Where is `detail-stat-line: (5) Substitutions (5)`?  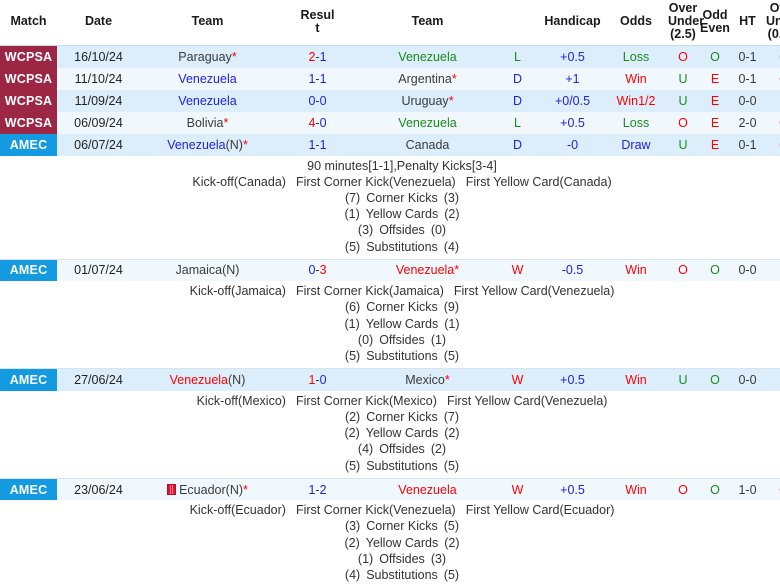
detail-stat-line: (5) Substitutions (5) is located at coordinates (390, 356).